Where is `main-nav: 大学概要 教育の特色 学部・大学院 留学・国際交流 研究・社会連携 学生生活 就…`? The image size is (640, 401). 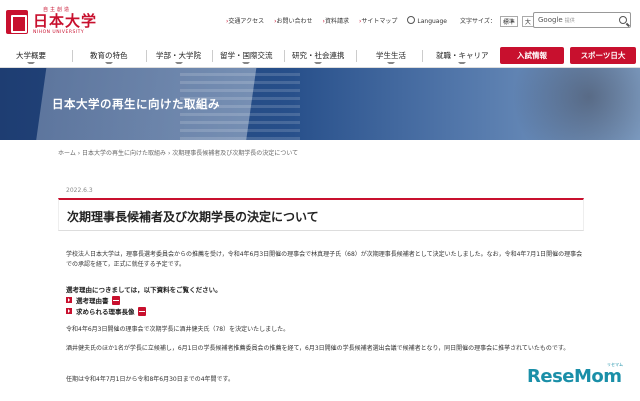 main-nav: 大学概要 教育の特色 学部・大学院 留学・国際交流 研究・社会連携 学生生活 就… is located at coordinates (320, 56).